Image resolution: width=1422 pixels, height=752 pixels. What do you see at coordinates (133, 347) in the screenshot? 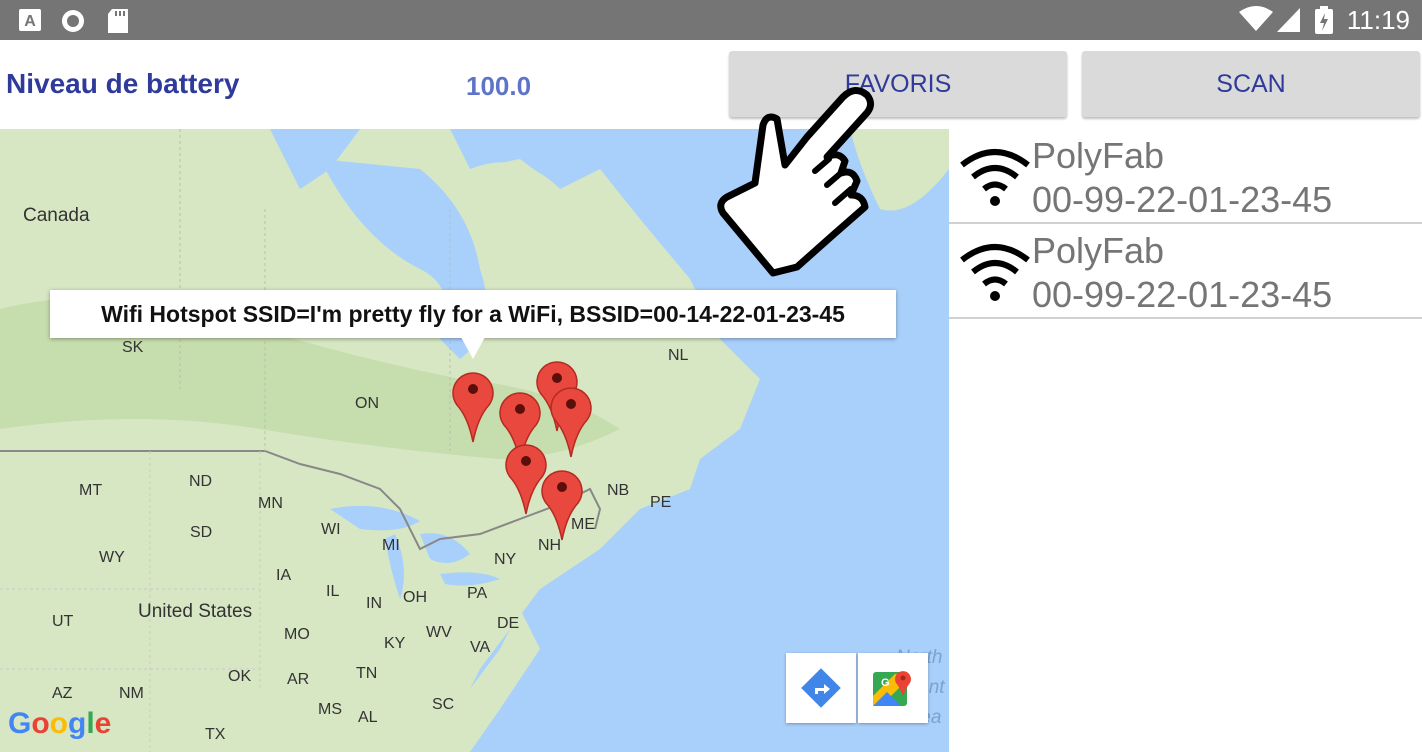
I see `map-label-sk: SK` at bounding box center [133, 347].